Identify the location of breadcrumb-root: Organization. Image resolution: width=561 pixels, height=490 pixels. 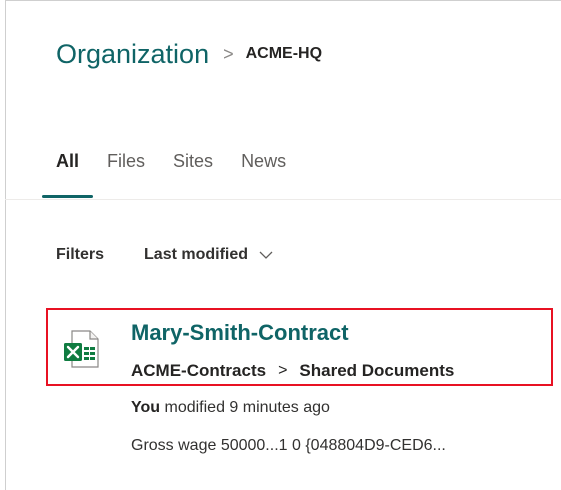
(132, 54).